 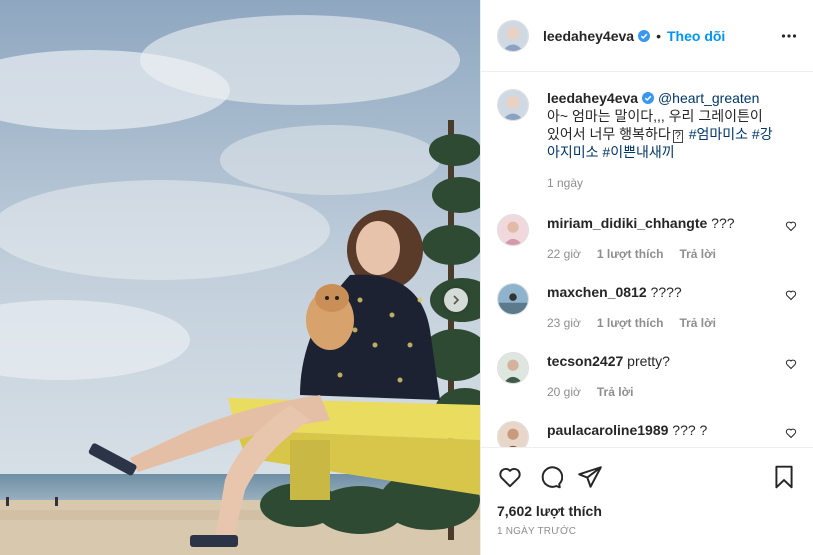 I want to click on comment-icon, so click(x=550, y=477).